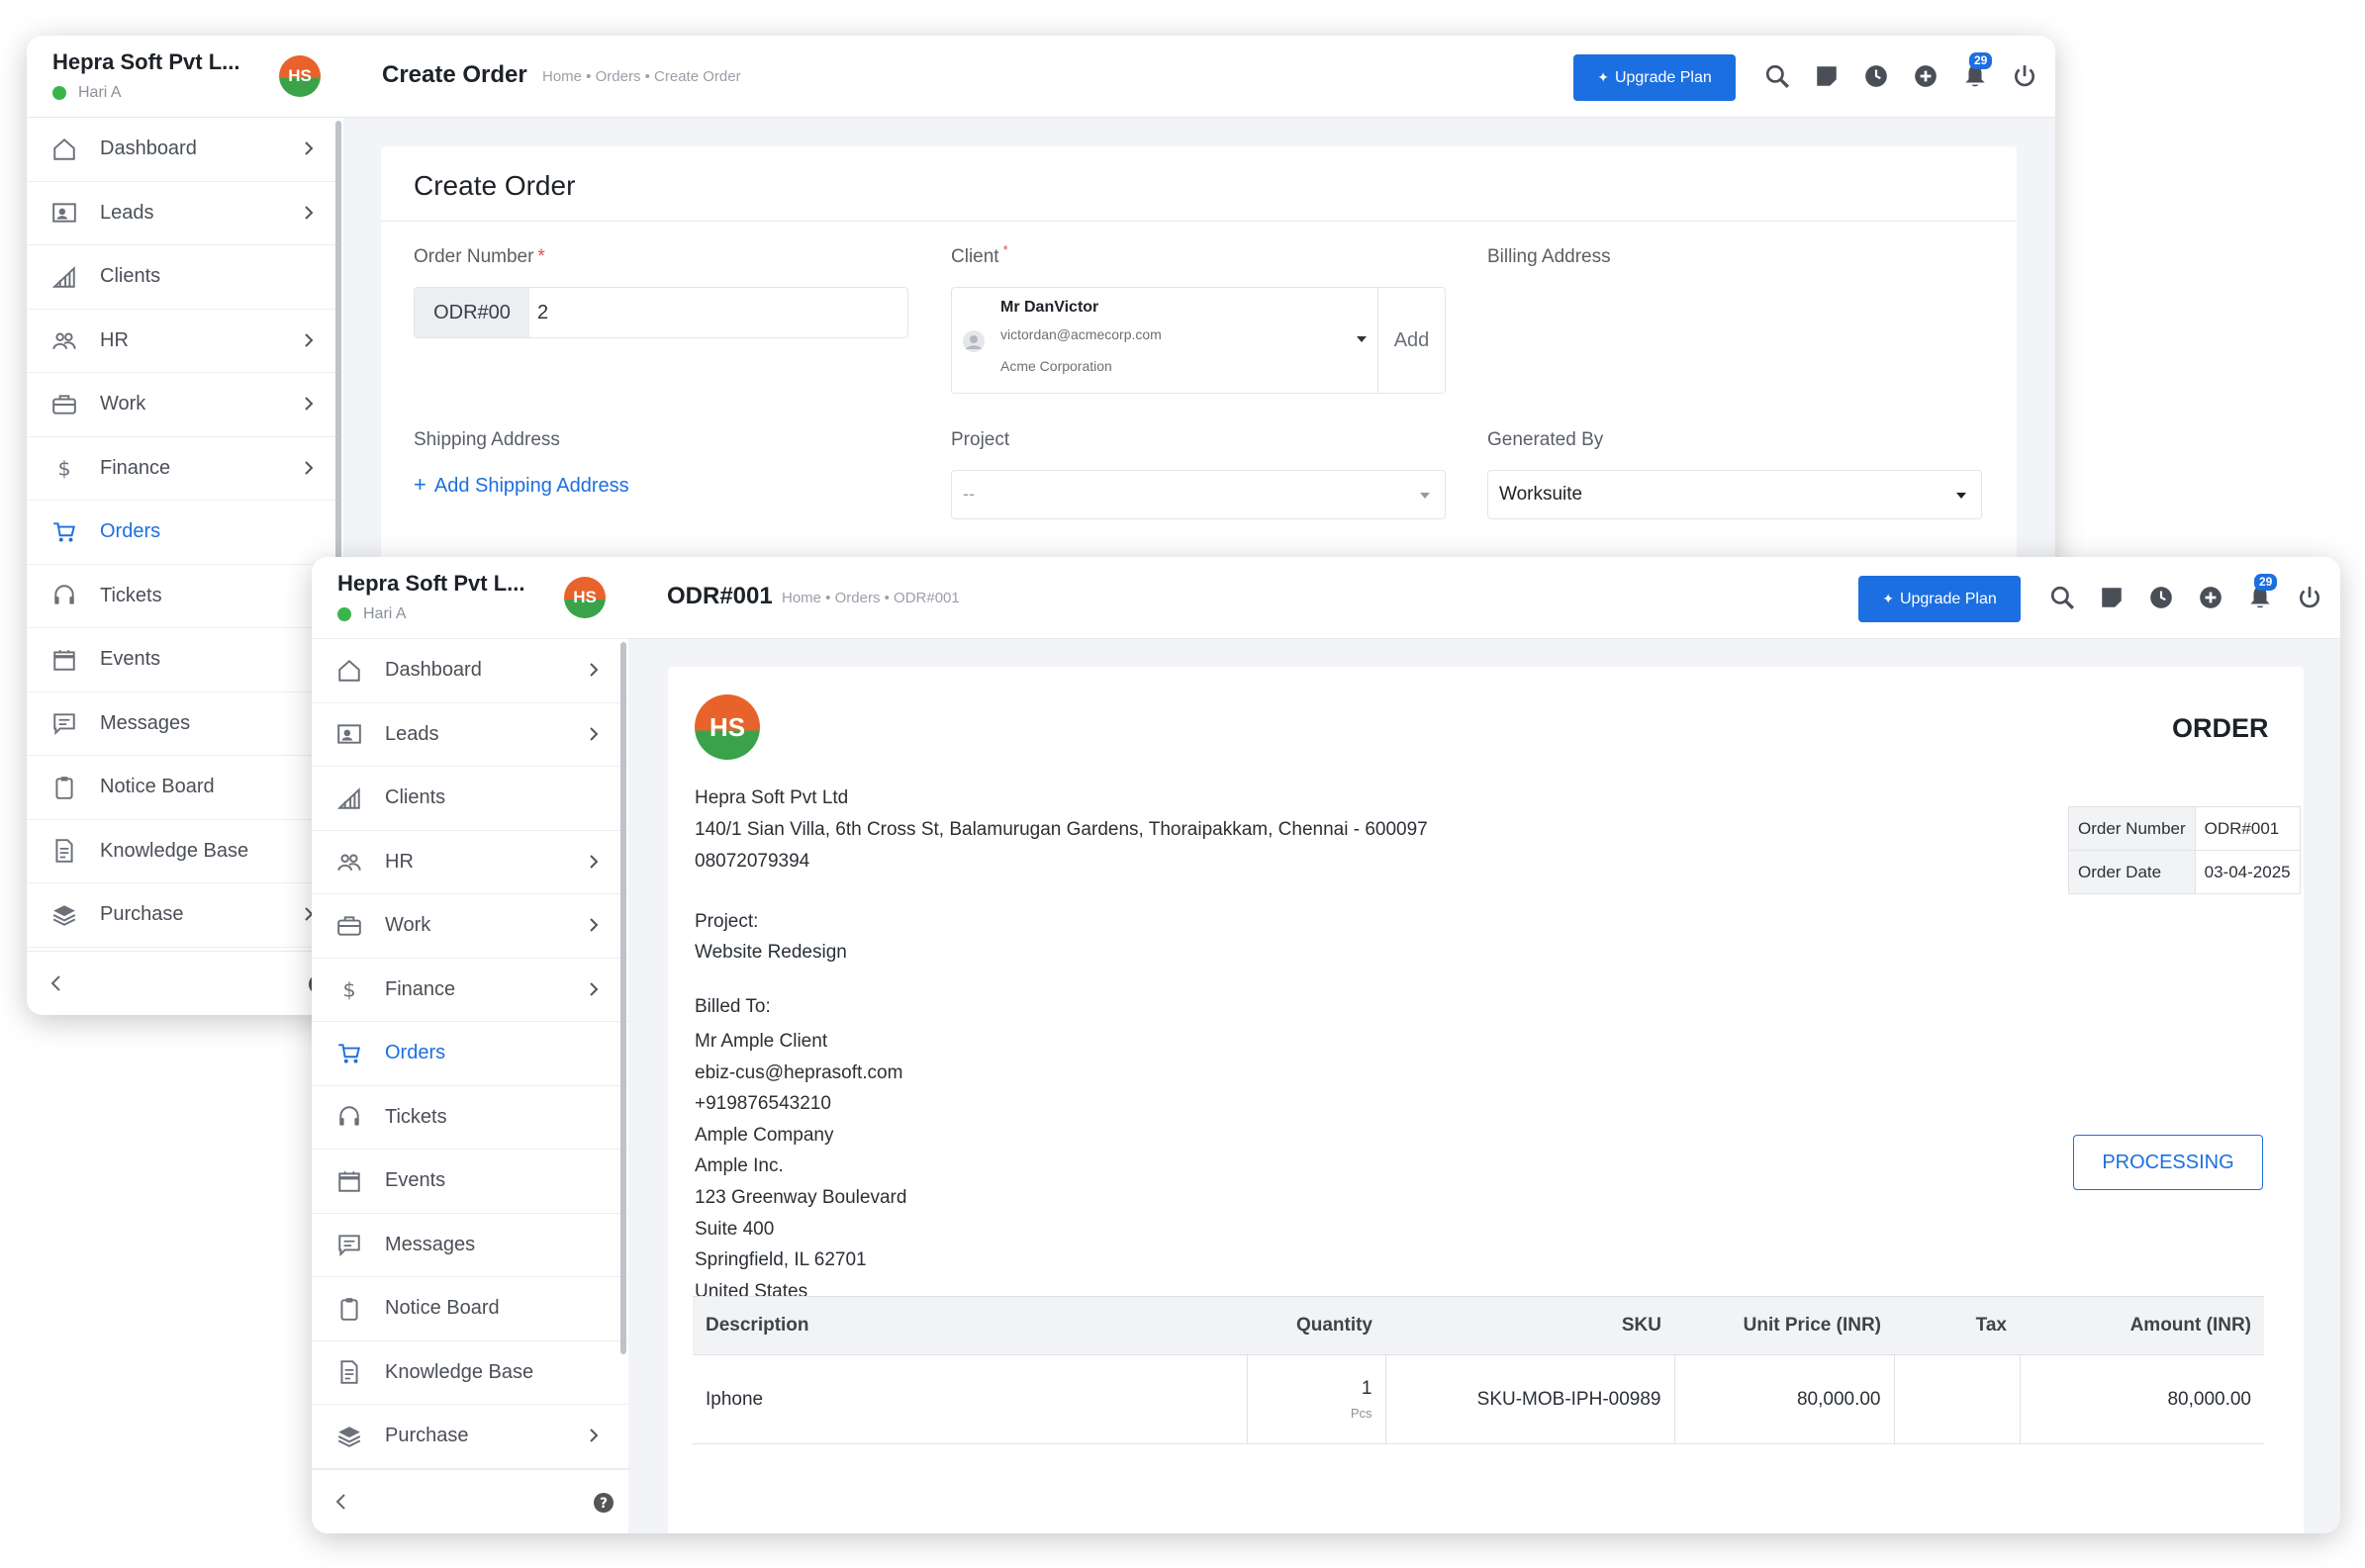 The image size is (2365, 1568). What do you see at coordinates (727, 921) in the screenshot?
I see `project-label: Project:` at bounding box center [727, 921].